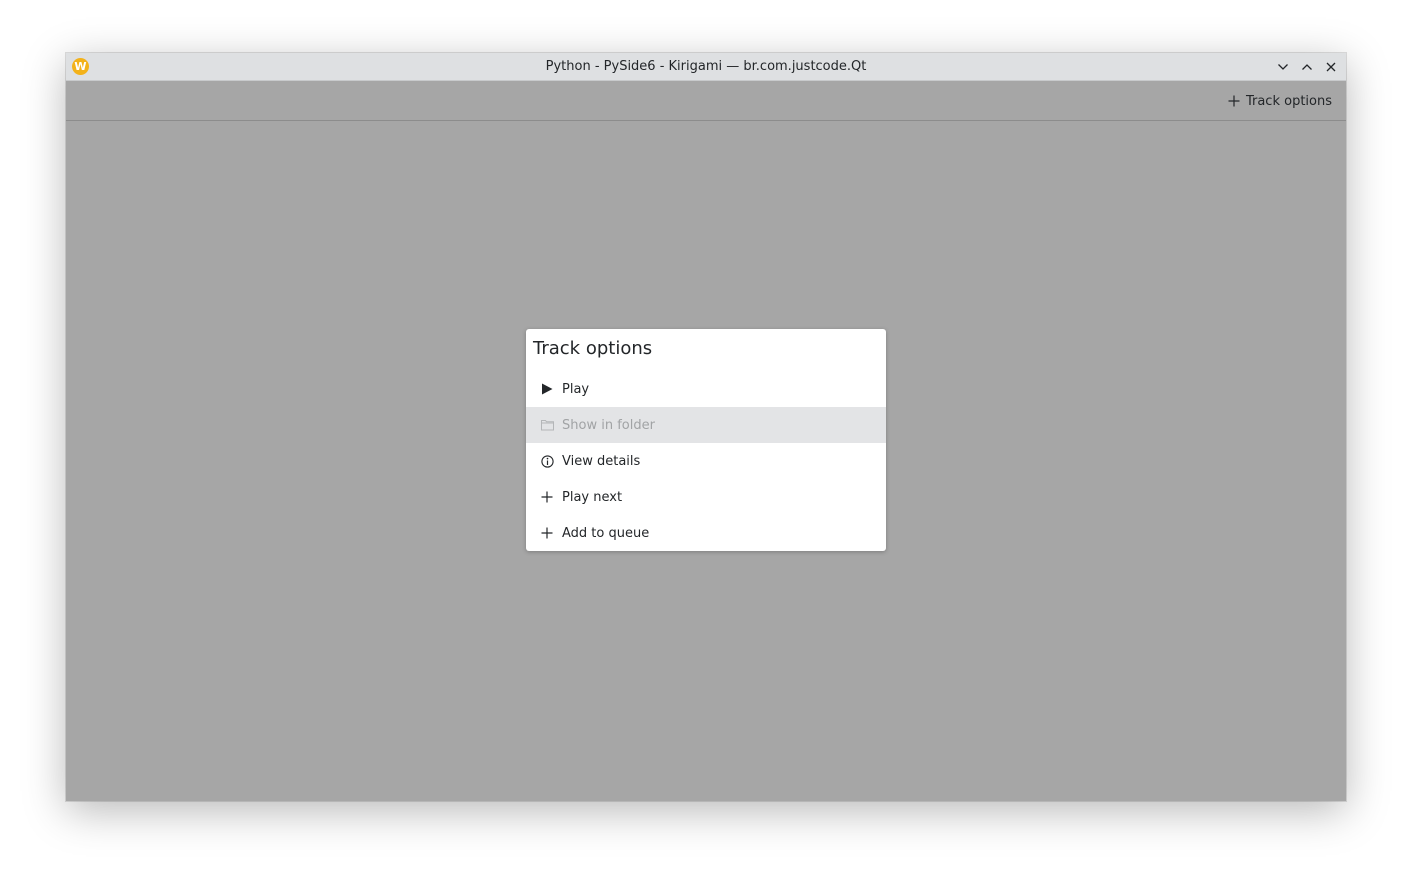 The height and width of the screenshot is (879, 1412). What do you see at coordinates (593, 348) in the screenshot?
I see `dialog-title: Track options` at bounding box center [593, 348].